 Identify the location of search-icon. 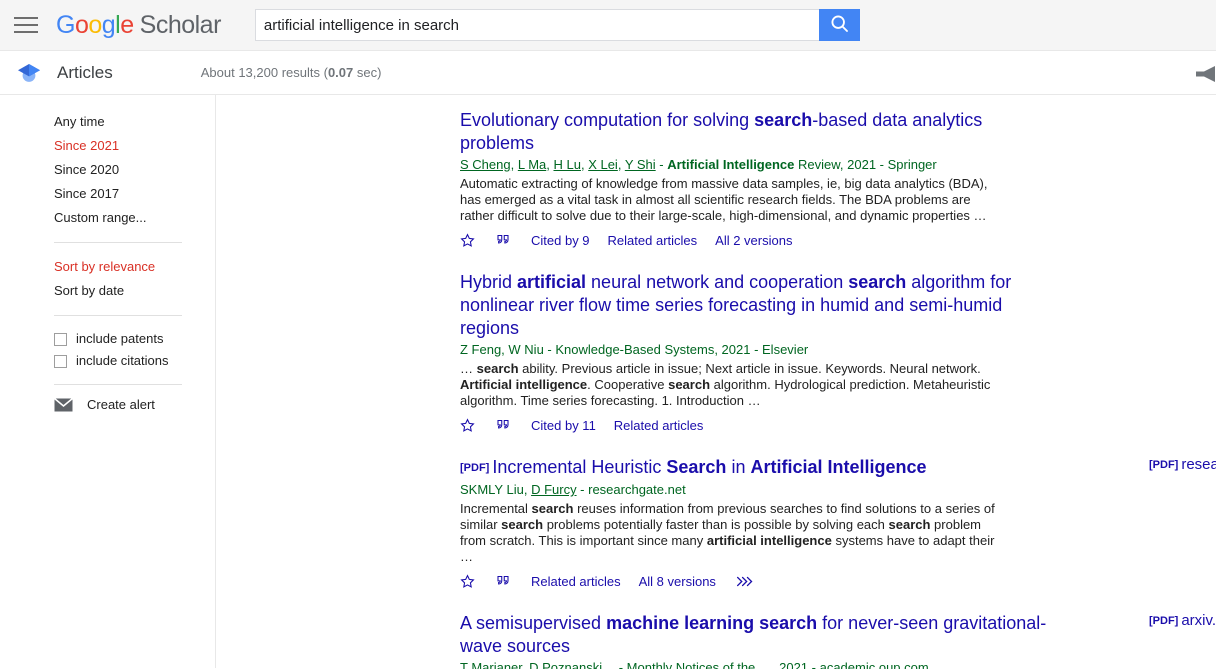
(839, 25).